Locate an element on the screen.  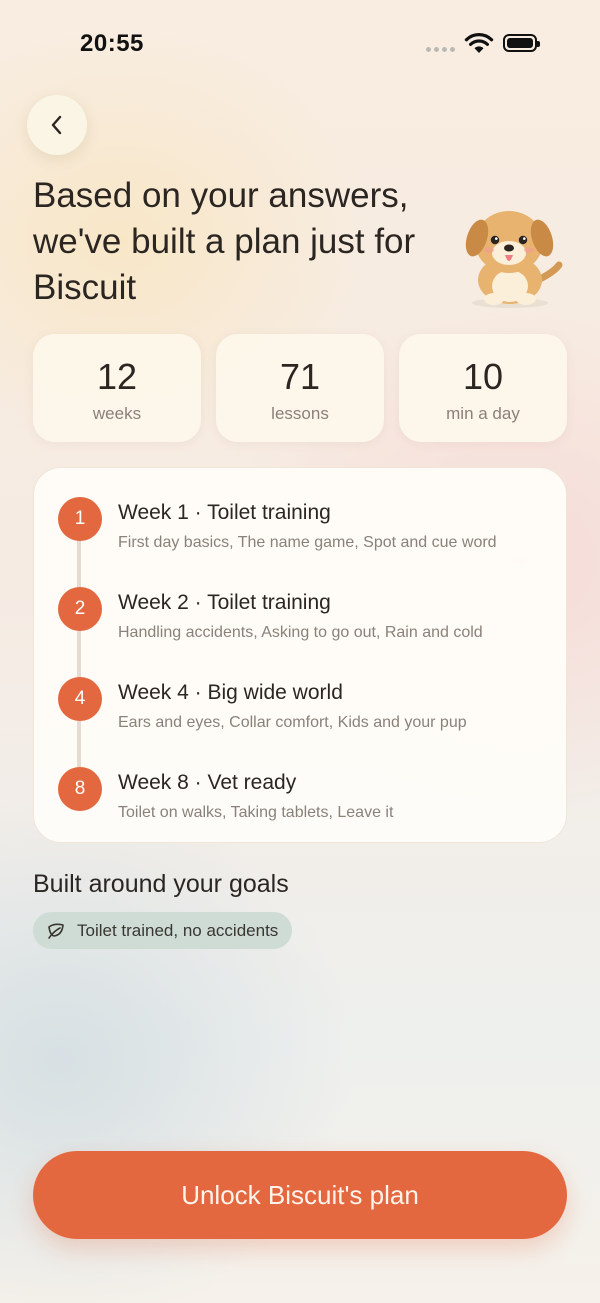
back-button is located at coordinates (57, 125).